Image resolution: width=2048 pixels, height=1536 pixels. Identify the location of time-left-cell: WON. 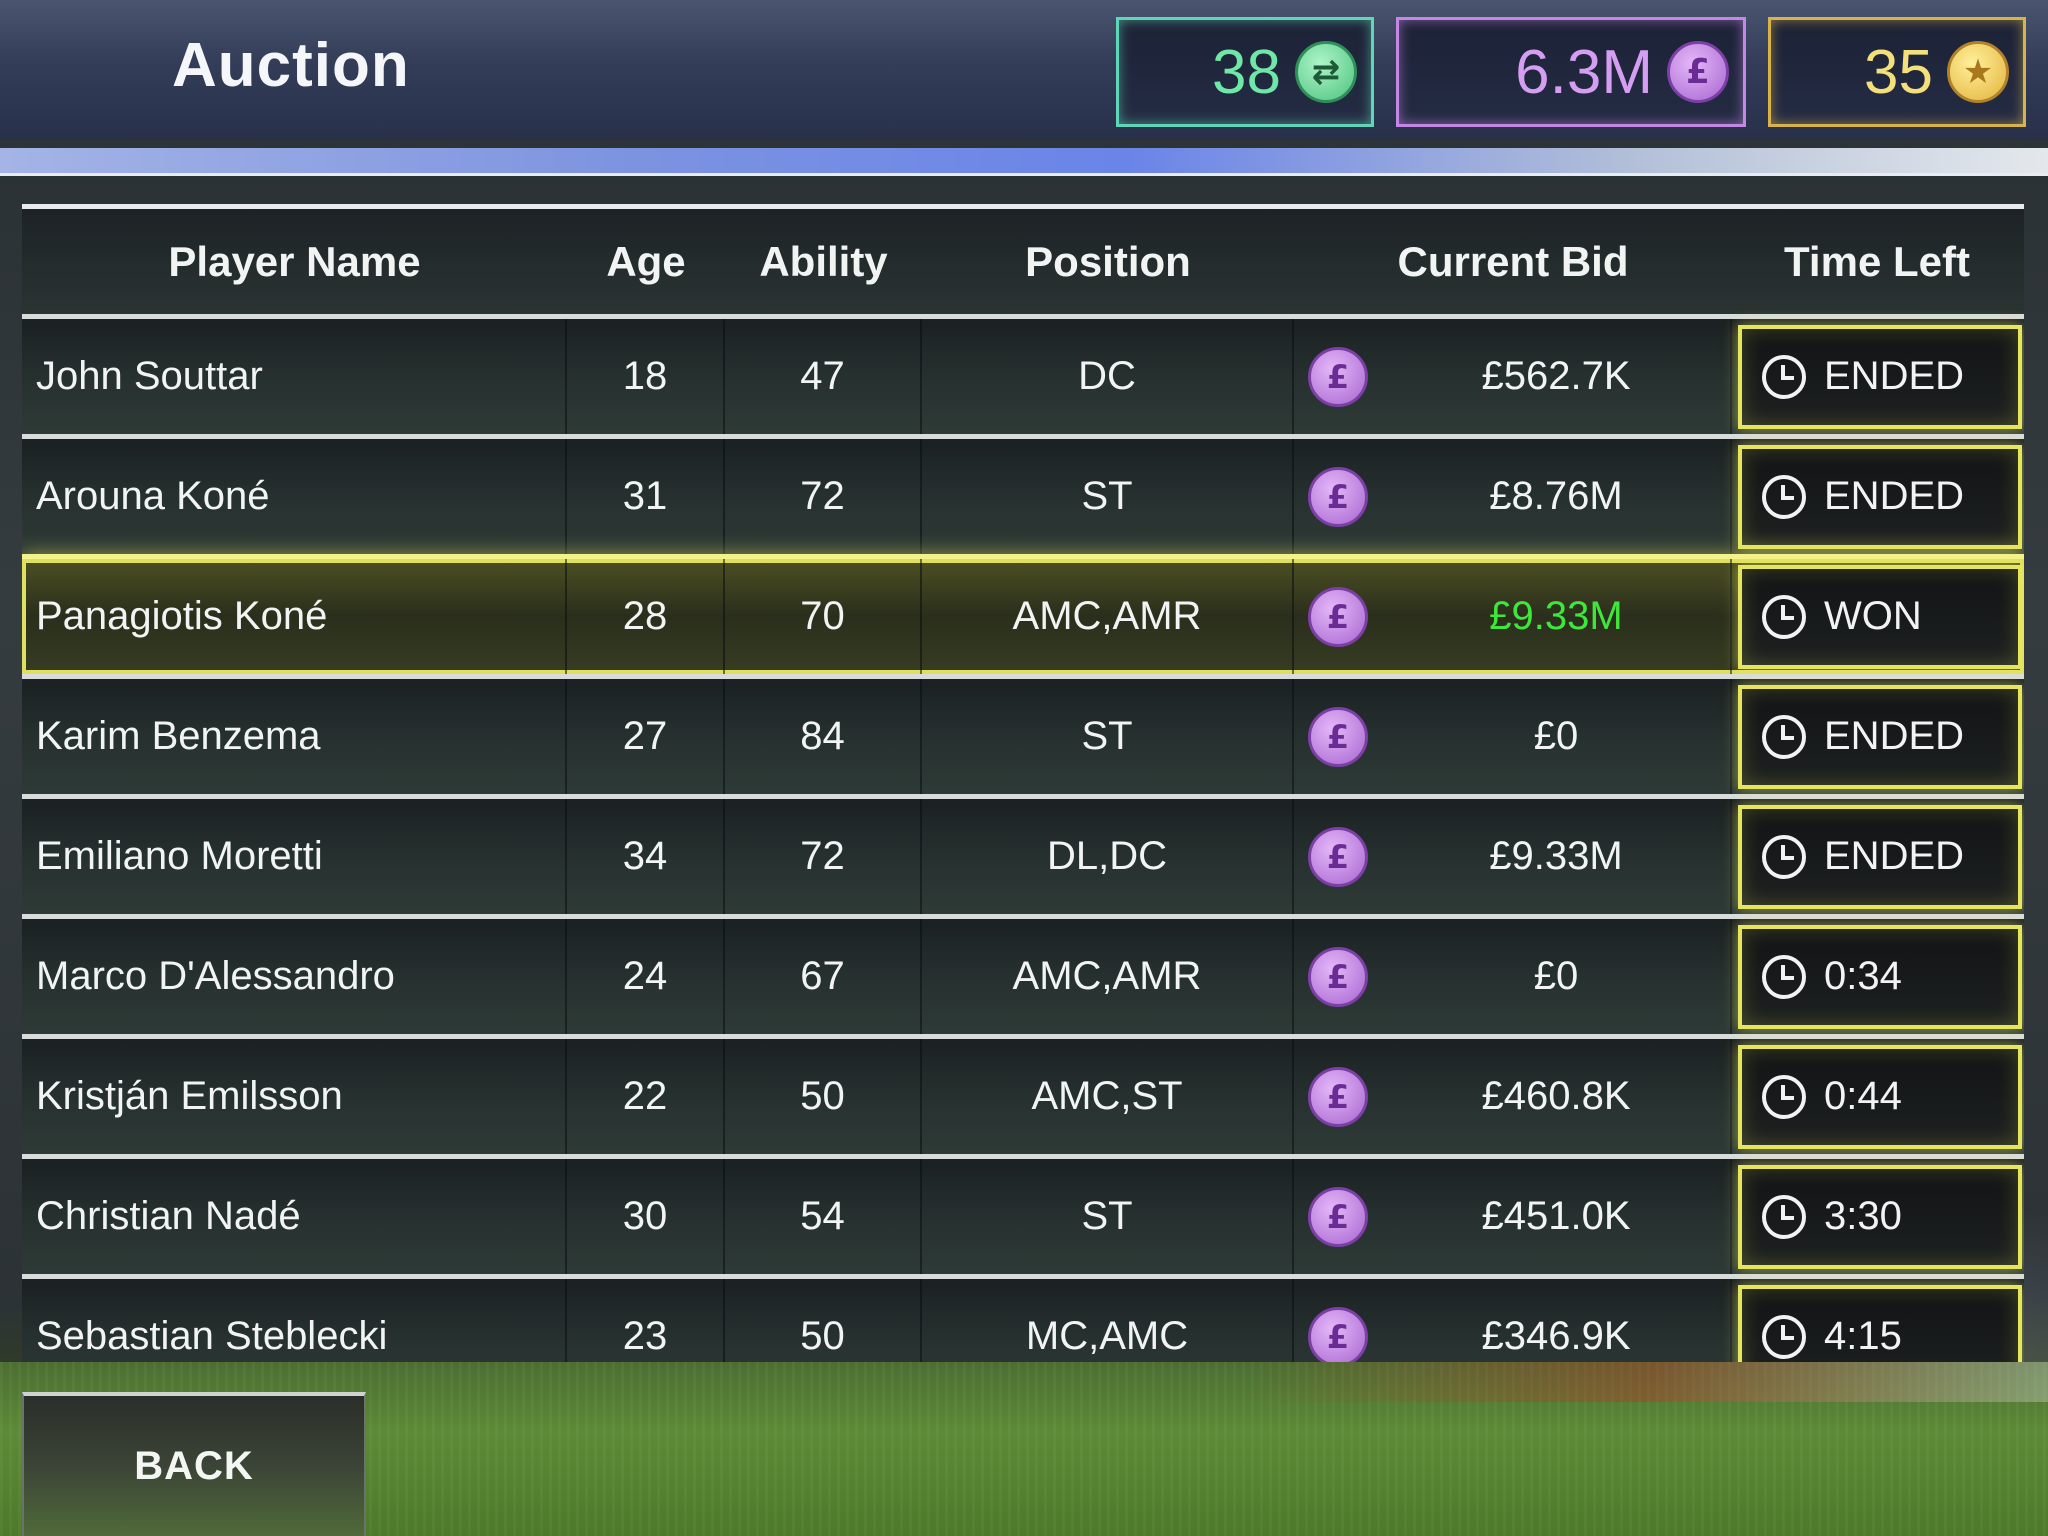
(1877, 616).